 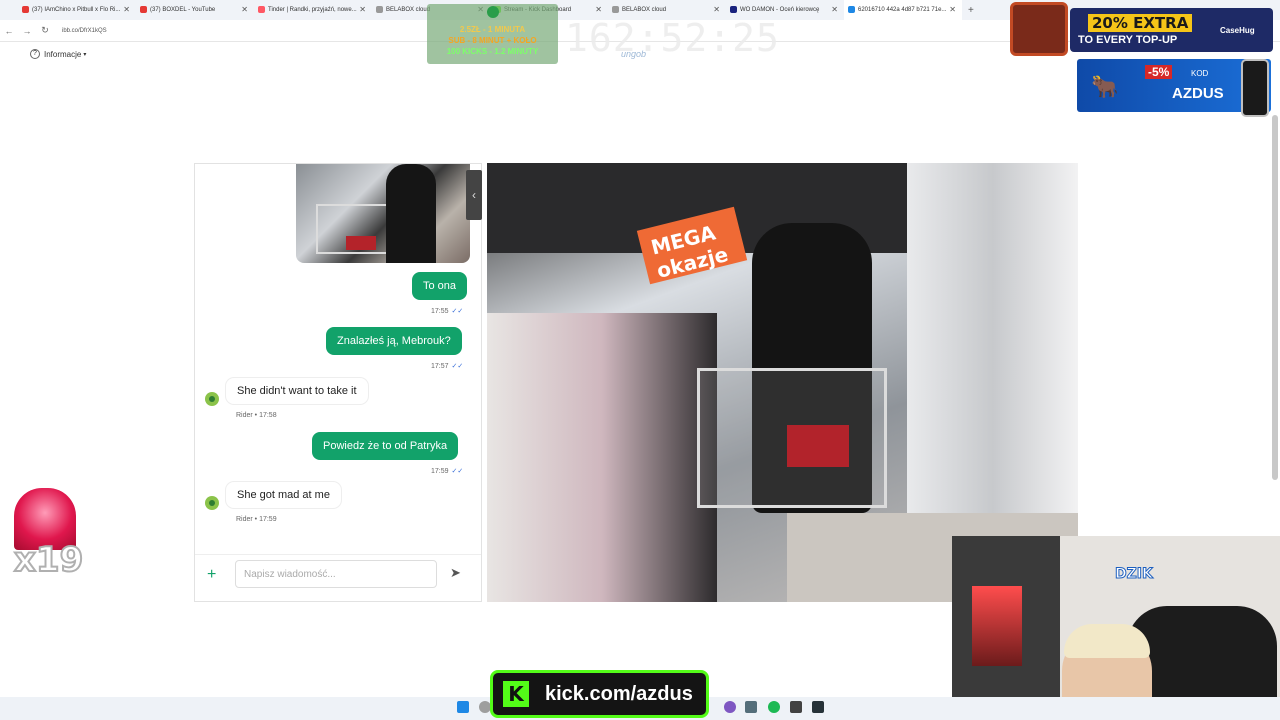 I want to click on message-meta: 17:55 ✓✓, so click(x=447, y=311).